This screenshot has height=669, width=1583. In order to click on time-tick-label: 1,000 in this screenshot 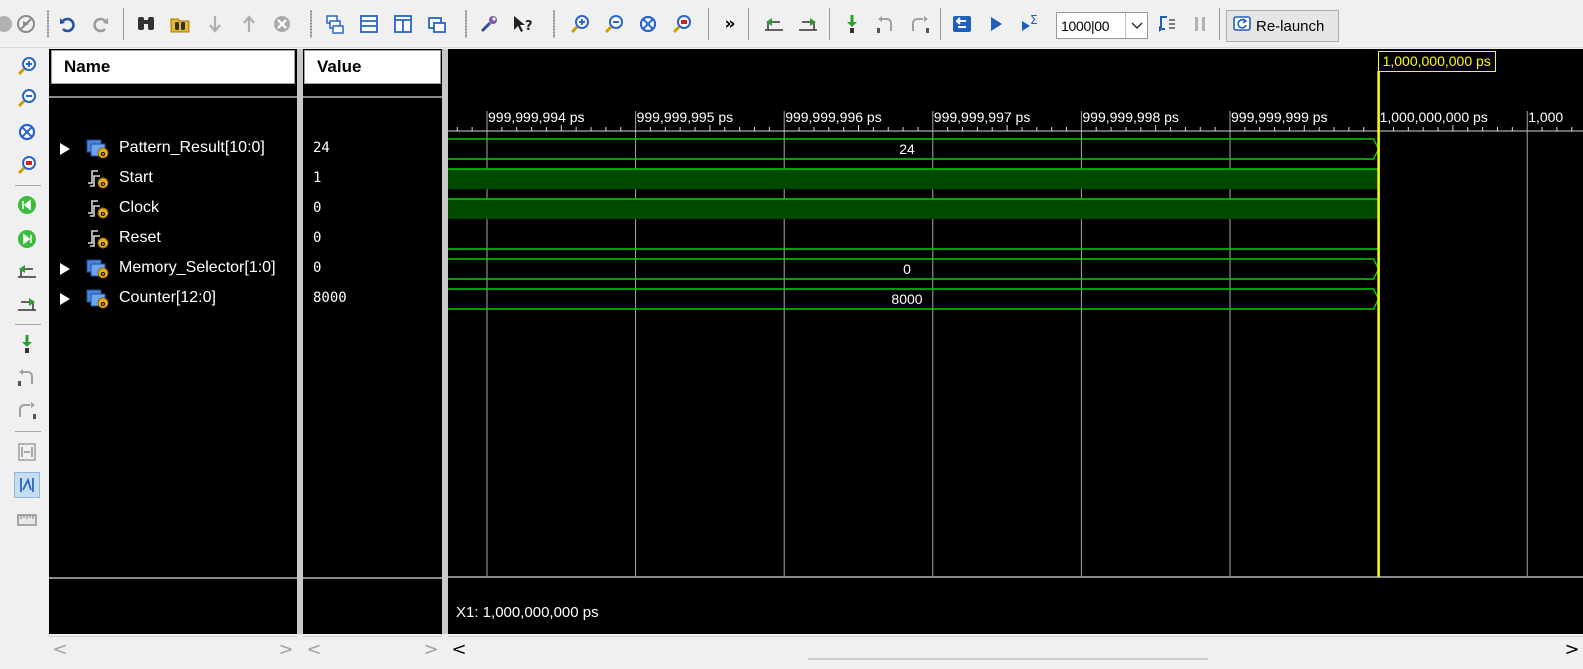, I will do `click(1545, 117)`.